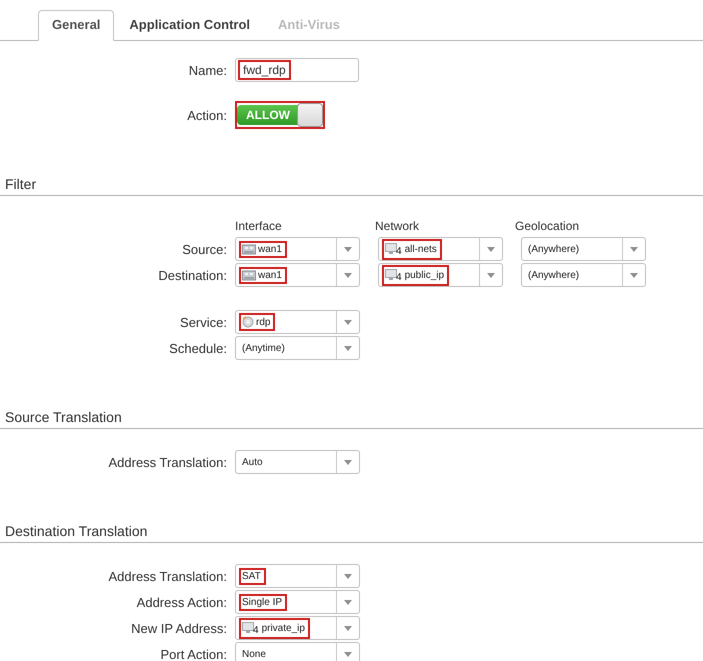 This screenshot has width=703, height=661. Describe the element at coordinates (297, 348) in the screenshot. I see `dropdown: (Anytime)` at that location.